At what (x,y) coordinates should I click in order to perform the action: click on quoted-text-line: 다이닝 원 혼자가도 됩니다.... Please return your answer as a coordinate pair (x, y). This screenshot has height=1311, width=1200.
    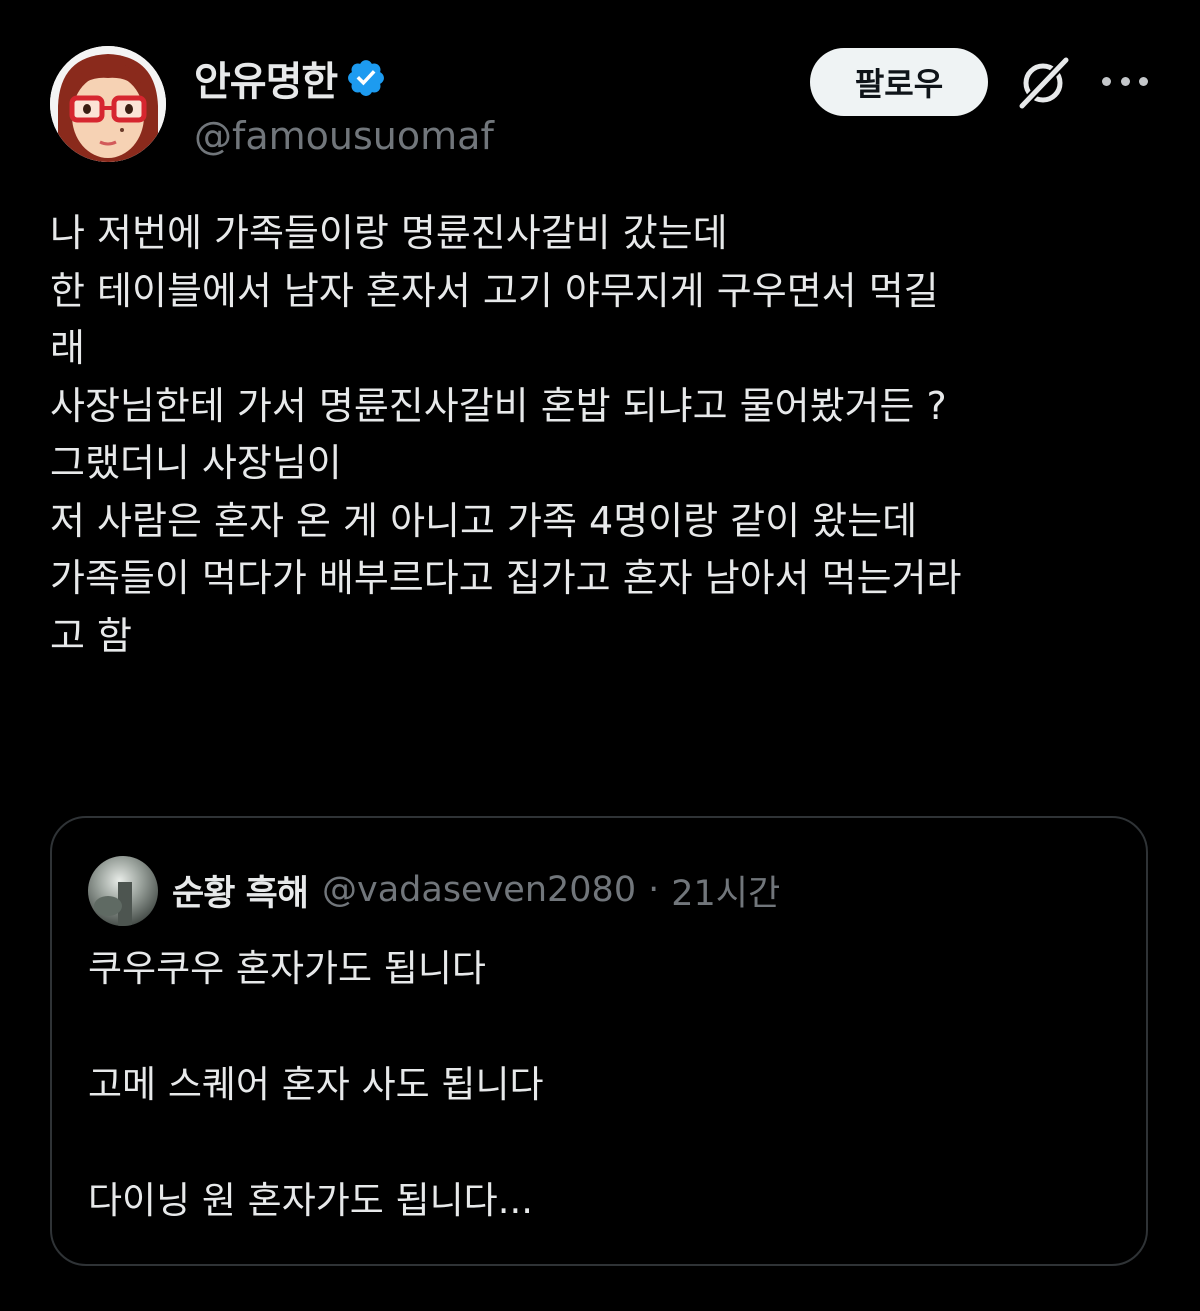
    Looking at the image, I should click on (311, 1200).